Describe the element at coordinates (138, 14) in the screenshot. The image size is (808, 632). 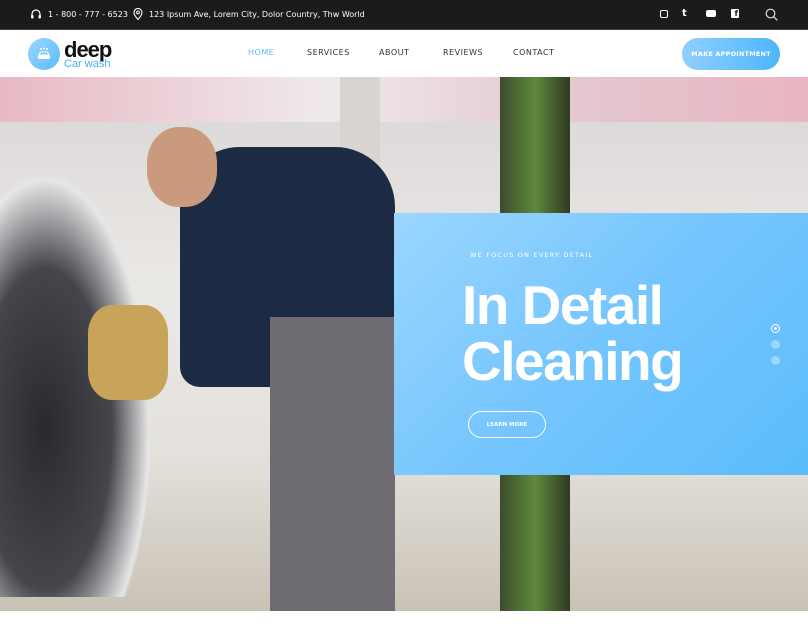
I see `map-pin-icon` at that location.